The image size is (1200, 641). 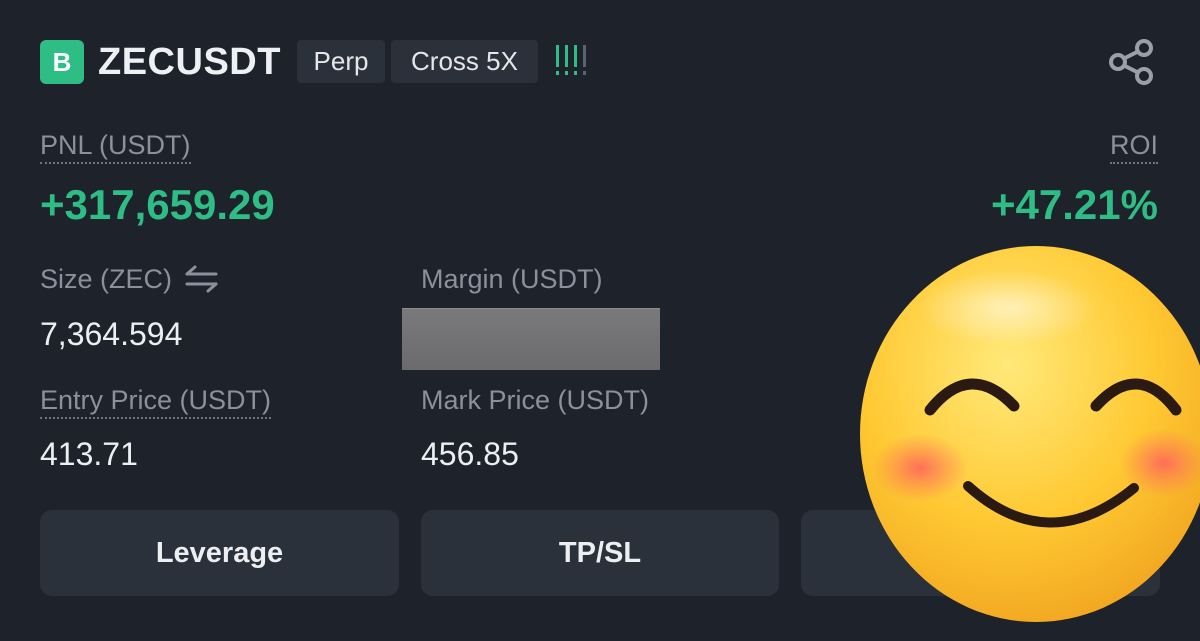 What do you see at coordinates (219, 553) in the screenshot?
I see `leverage-button: Leverage` at bounding box center [219, 553].